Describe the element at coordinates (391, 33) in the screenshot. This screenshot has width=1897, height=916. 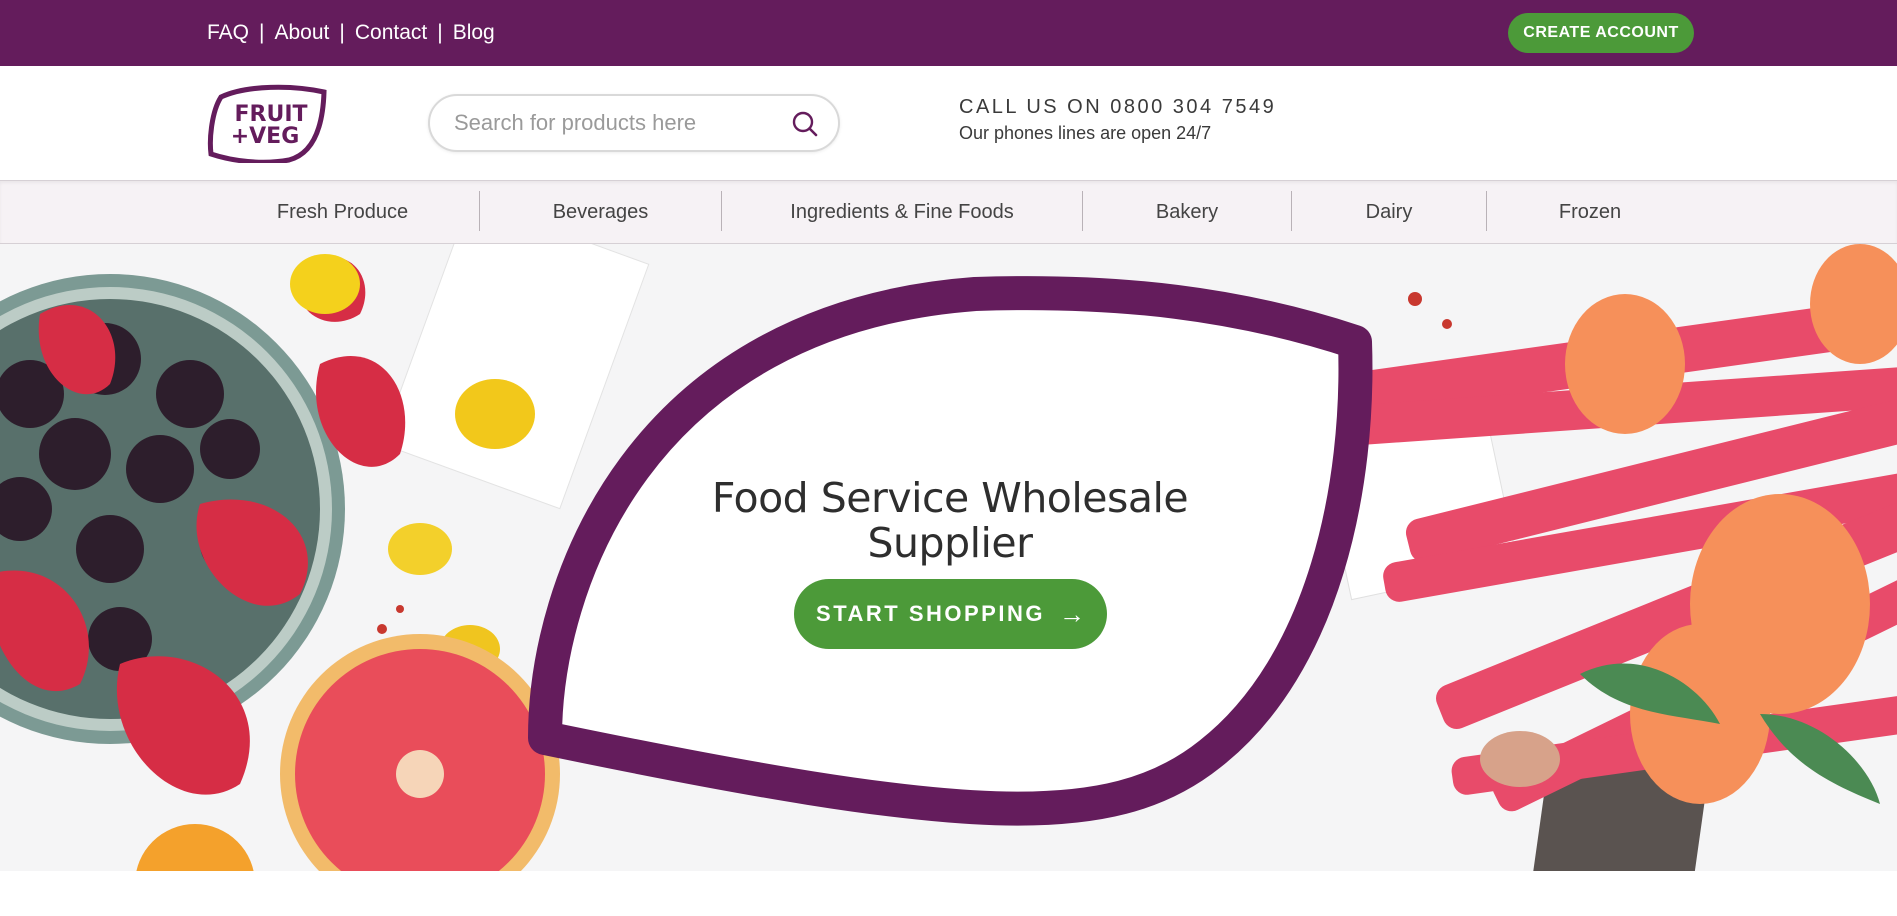
I see `contact-link: Contact` at that location.